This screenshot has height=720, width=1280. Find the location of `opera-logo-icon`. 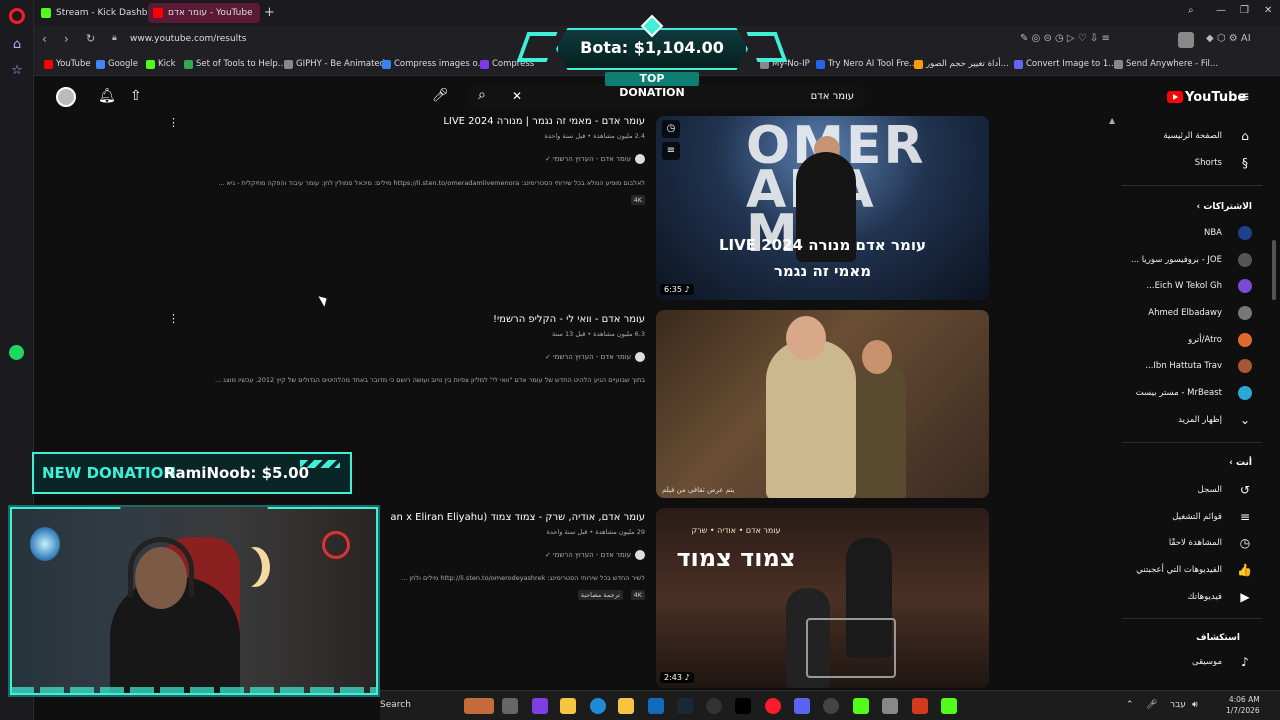

opera-logo-icon is located at coordinates (17, 16).